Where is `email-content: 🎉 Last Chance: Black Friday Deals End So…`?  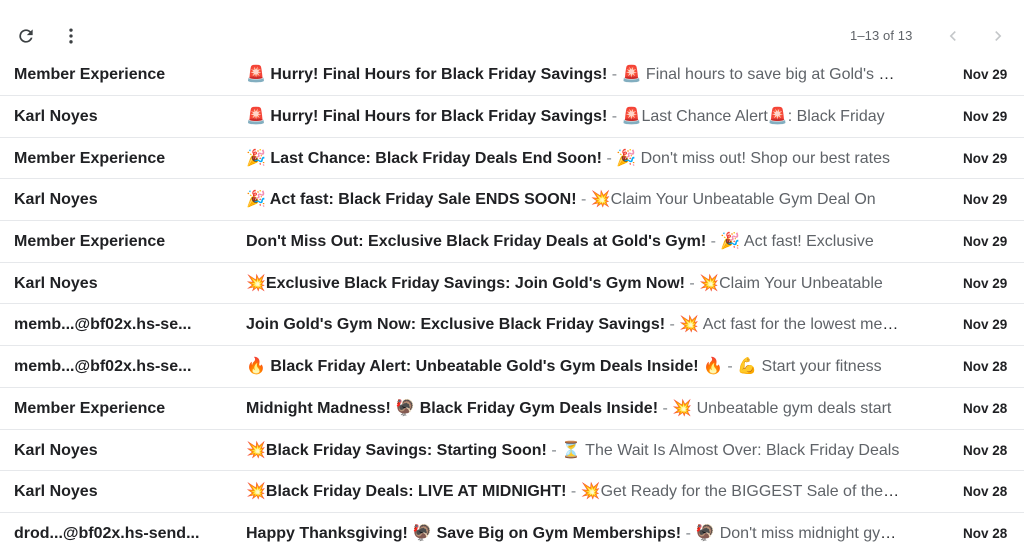
email-content: 🎉 Last Chance: Black Friday Deals End So… is located at coordinates (573, 158).